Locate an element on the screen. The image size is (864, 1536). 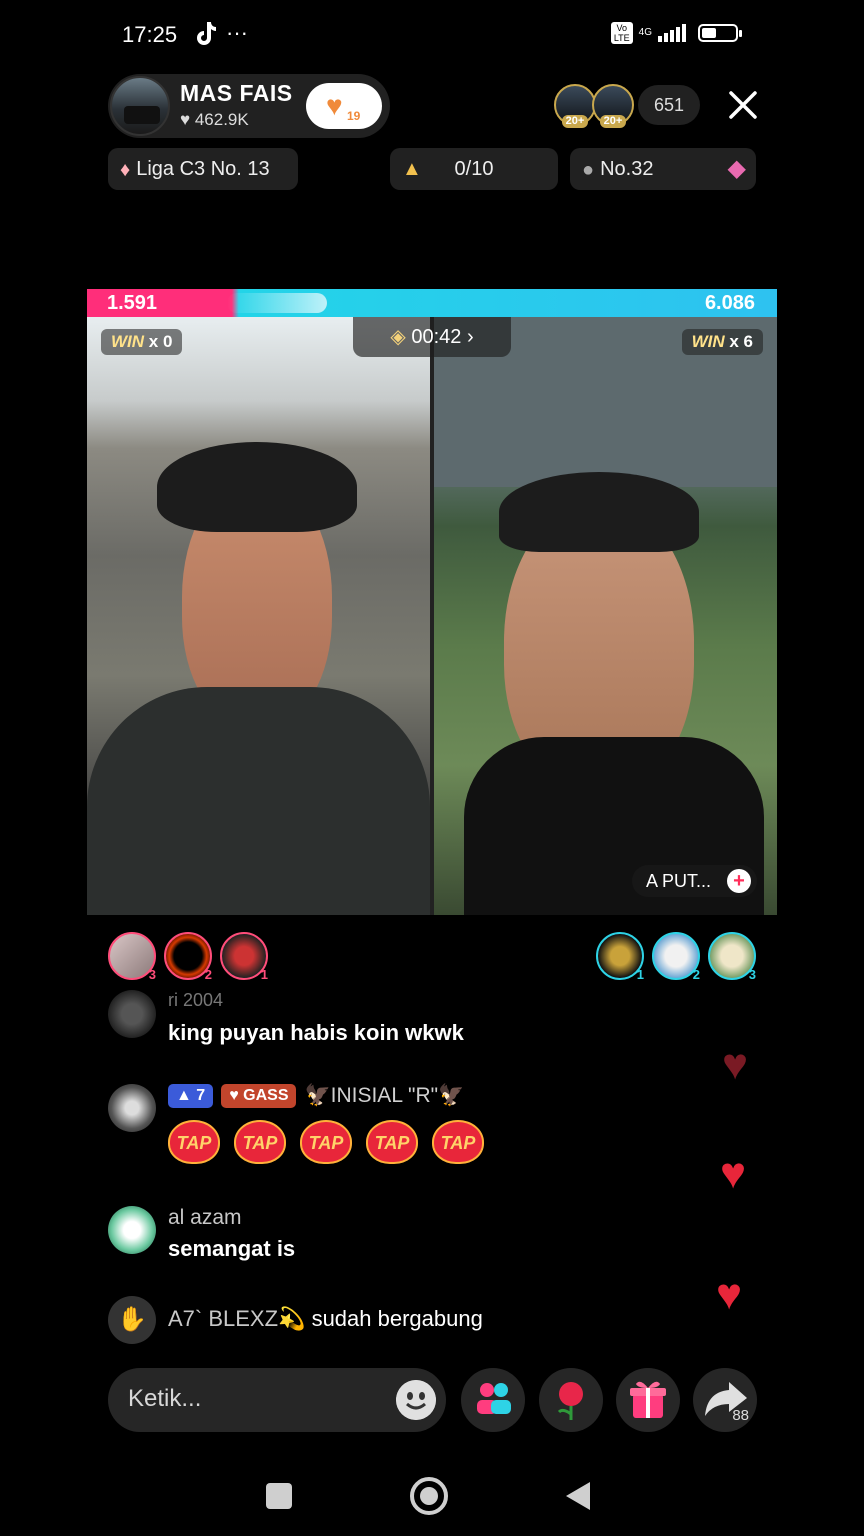
status-more: ··· is located at coordinates (237, 32).